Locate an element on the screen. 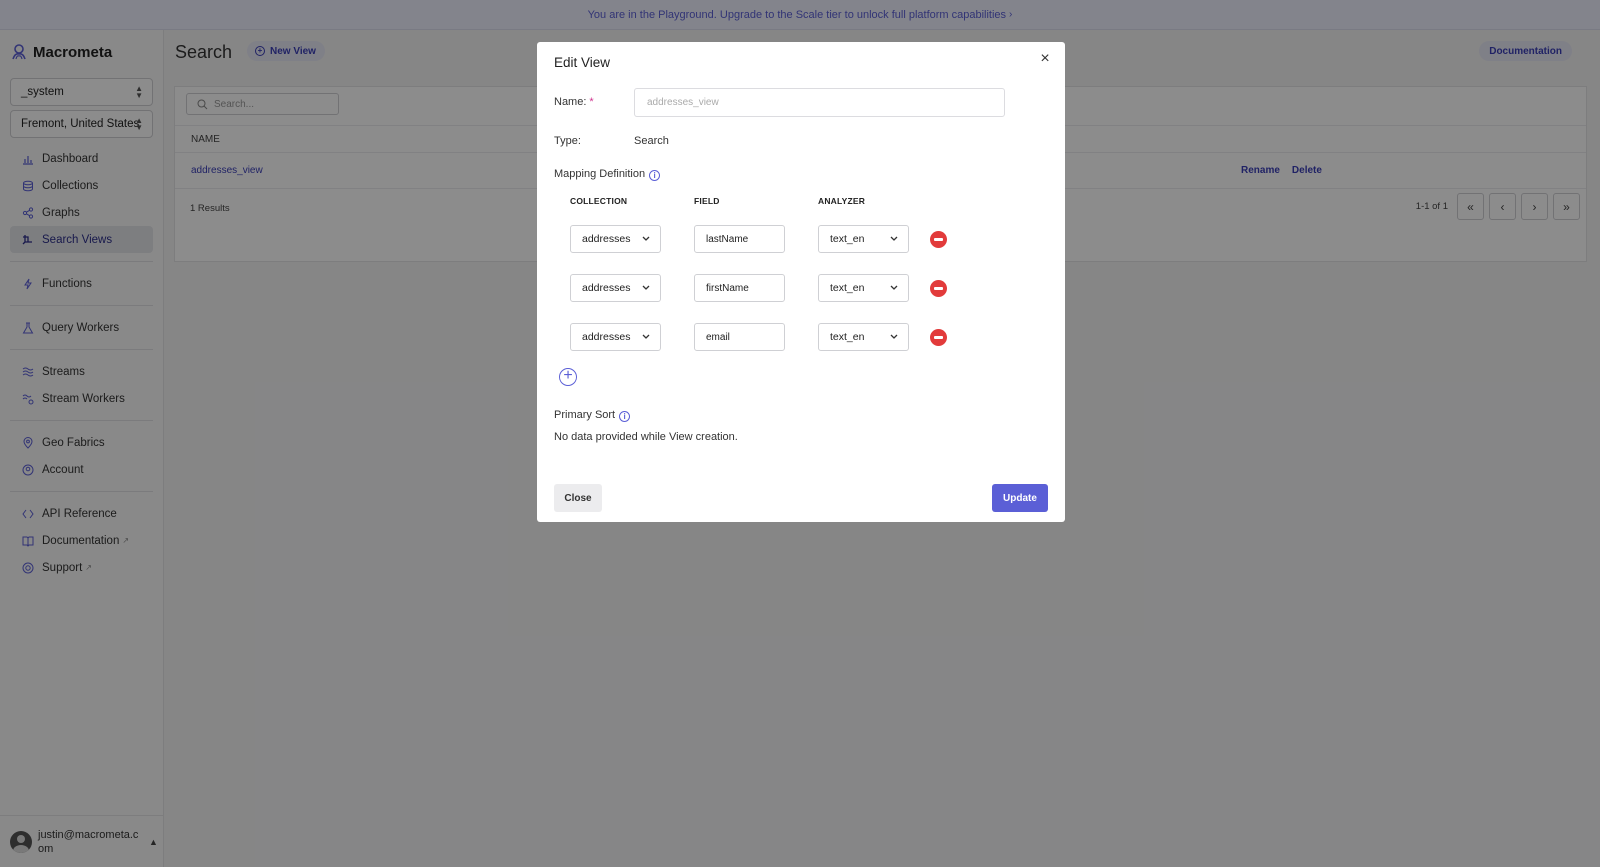  primary-sort-label: Primary Sort i is located at coordinates (592, 415).